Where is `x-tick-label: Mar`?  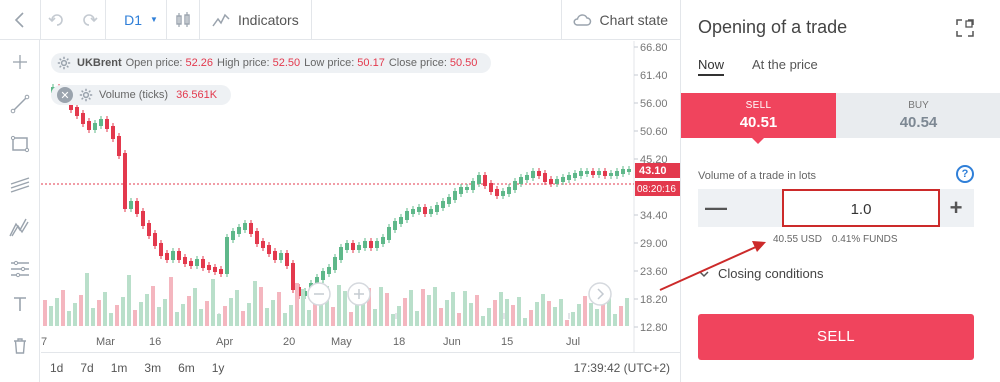
x-tick-label: Mar is located at coordinates (105, 342).